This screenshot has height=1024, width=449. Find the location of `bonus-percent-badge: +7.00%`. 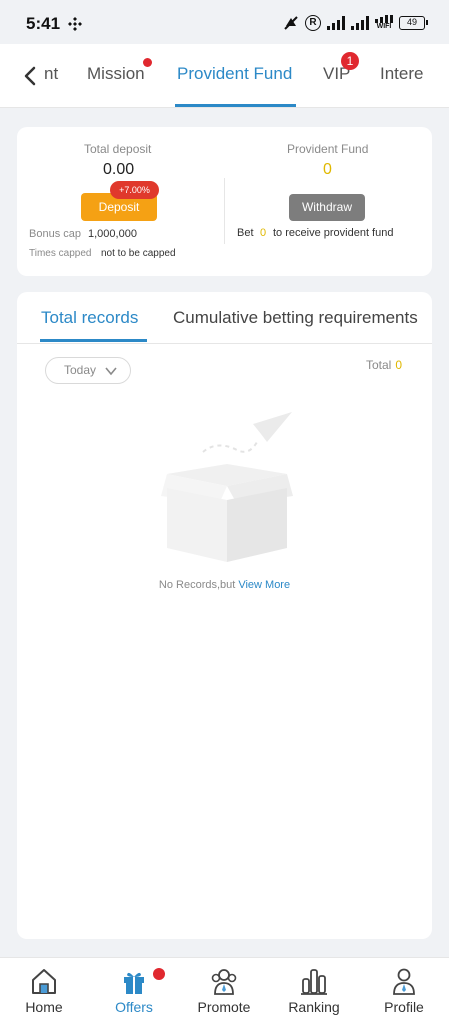

bonus-percent-badge: +7.00% is located at coordinates (134, 190).